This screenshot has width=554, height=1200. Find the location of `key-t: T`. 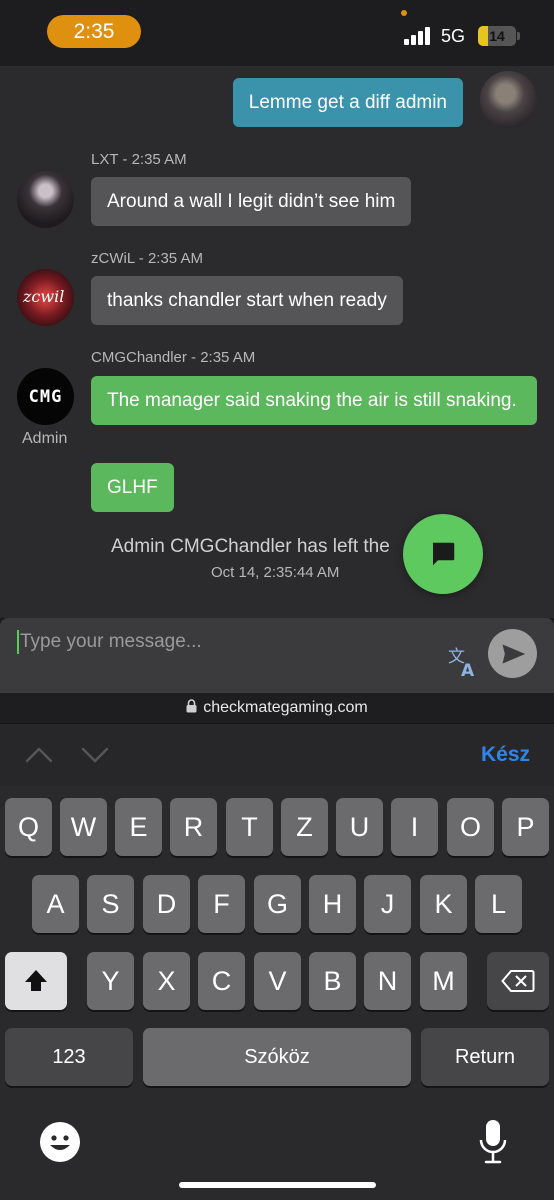

key-t: T is located at coordinates (249, 827).